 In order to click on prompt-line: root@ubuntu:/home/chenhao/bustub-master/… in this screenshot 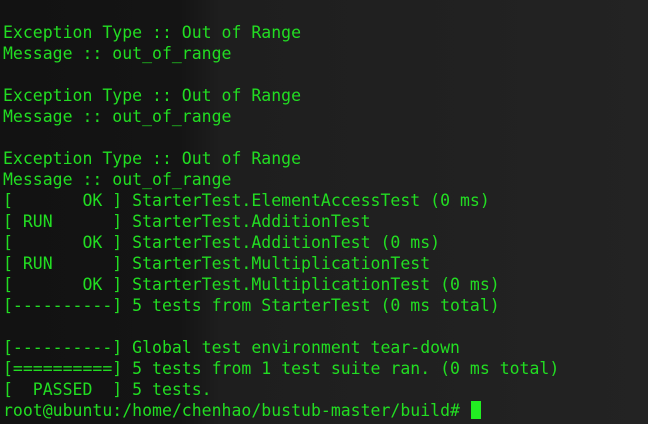, I will do `click(325, 410)`.